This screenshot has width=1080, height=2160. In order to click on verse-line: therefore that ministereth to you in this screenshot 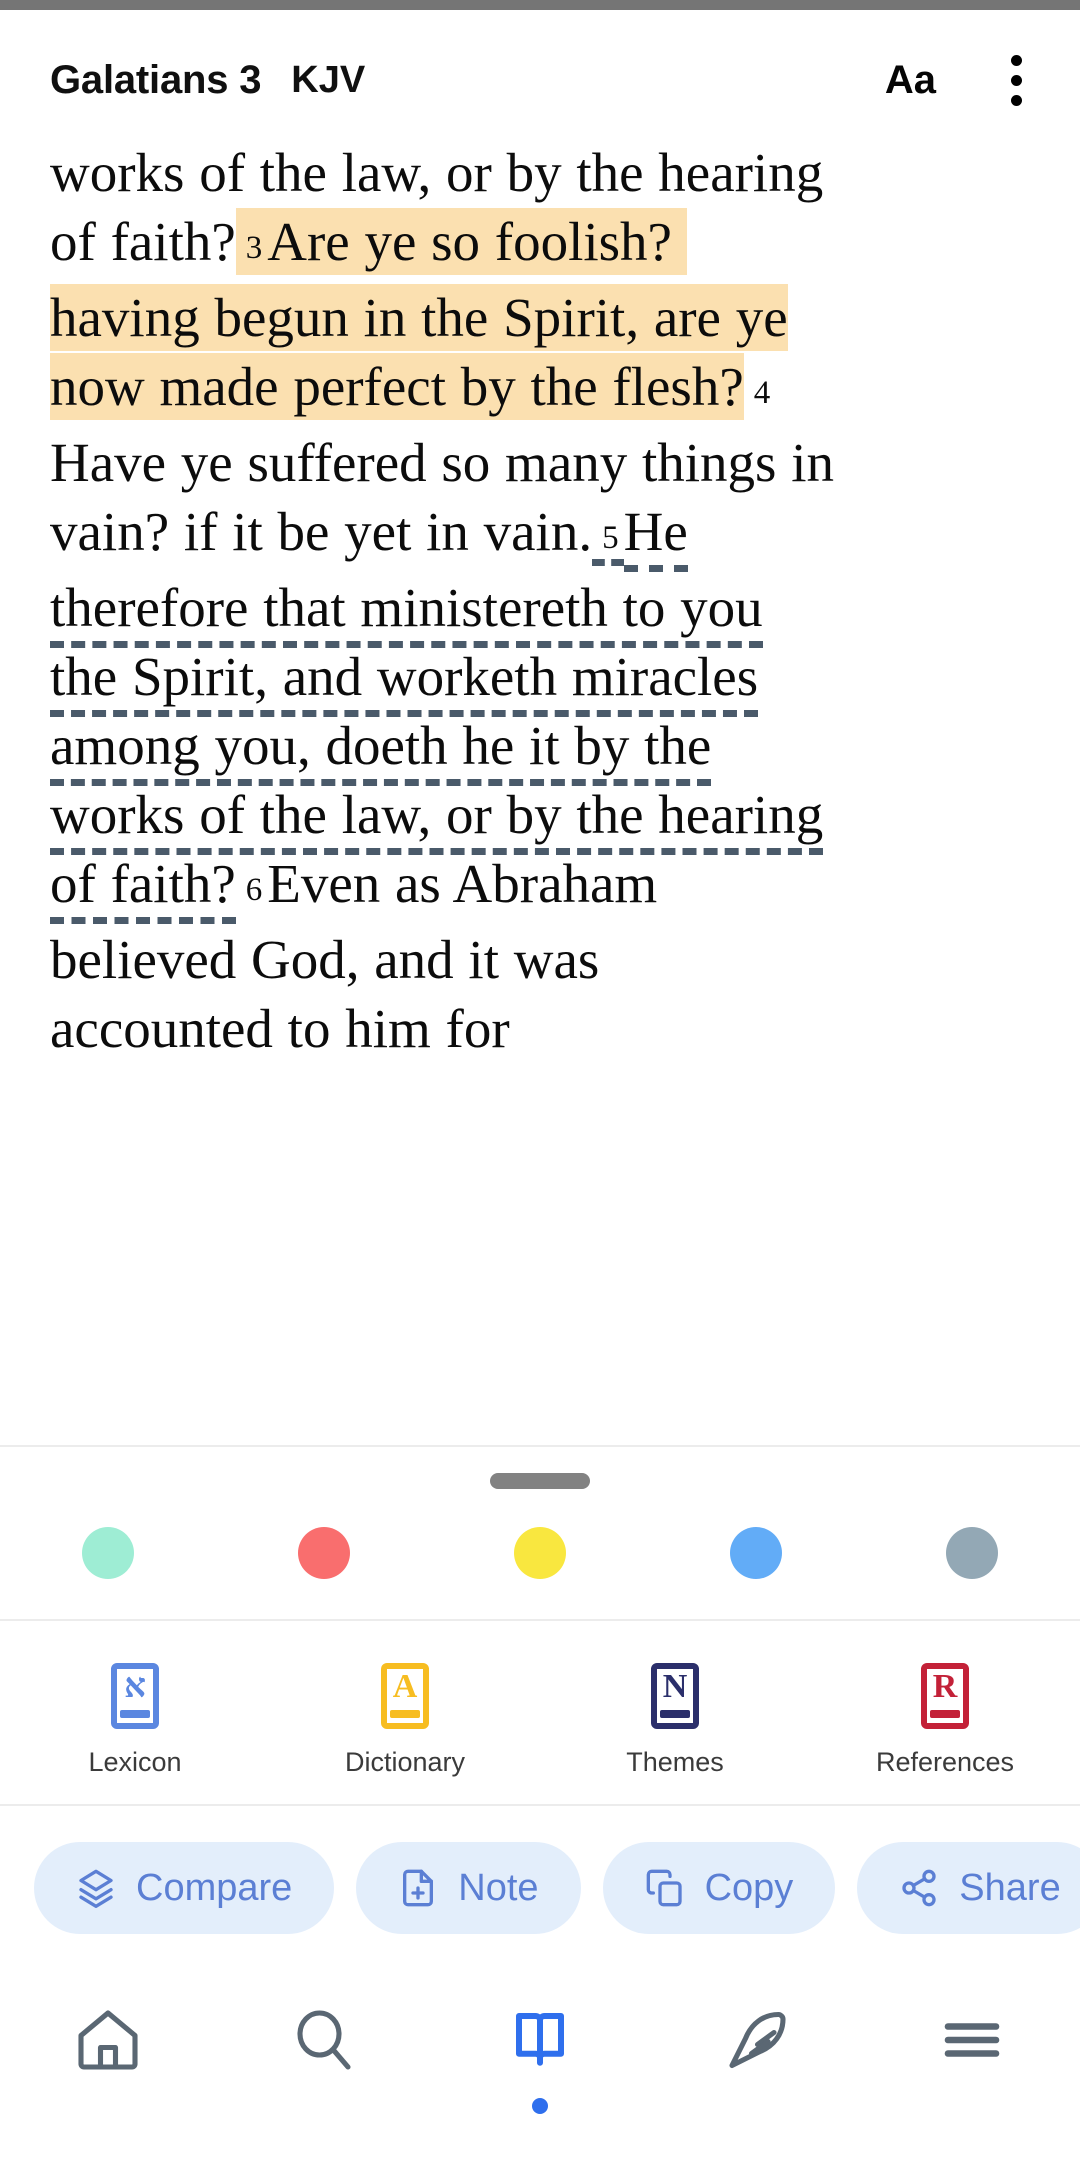, I will do `click(406, 612)`.